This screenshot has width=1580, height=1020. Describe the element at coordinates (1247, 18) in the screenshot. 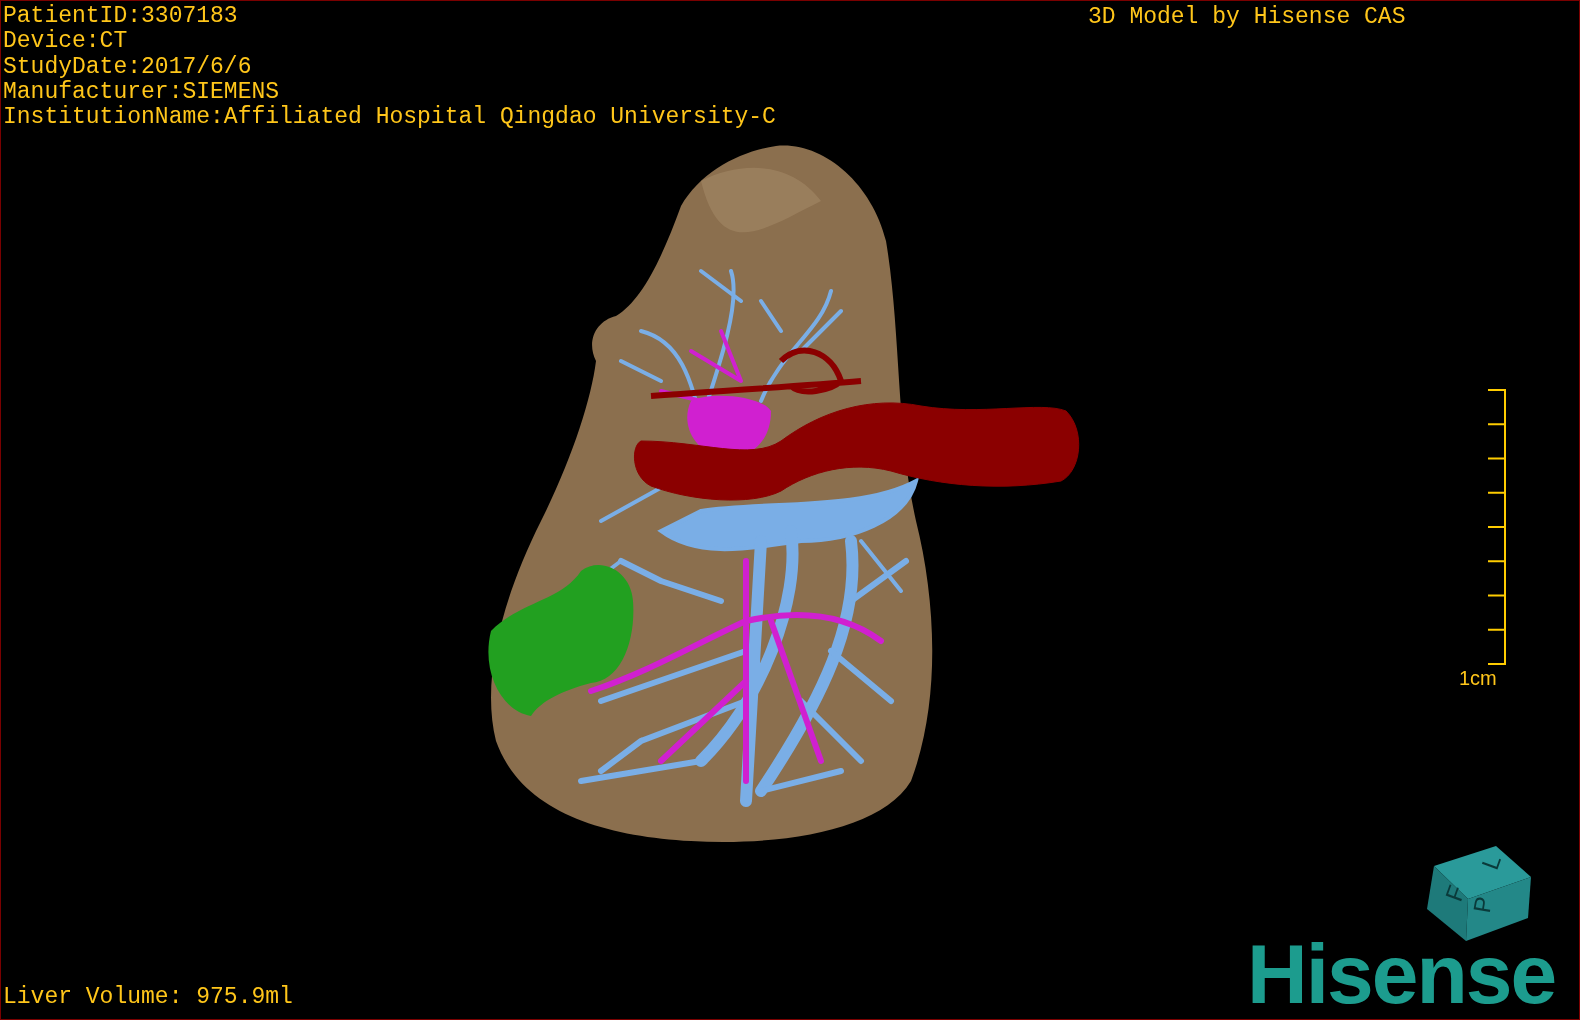

I see `viewer-title: 3D Model by Hisense CAS` at that location.